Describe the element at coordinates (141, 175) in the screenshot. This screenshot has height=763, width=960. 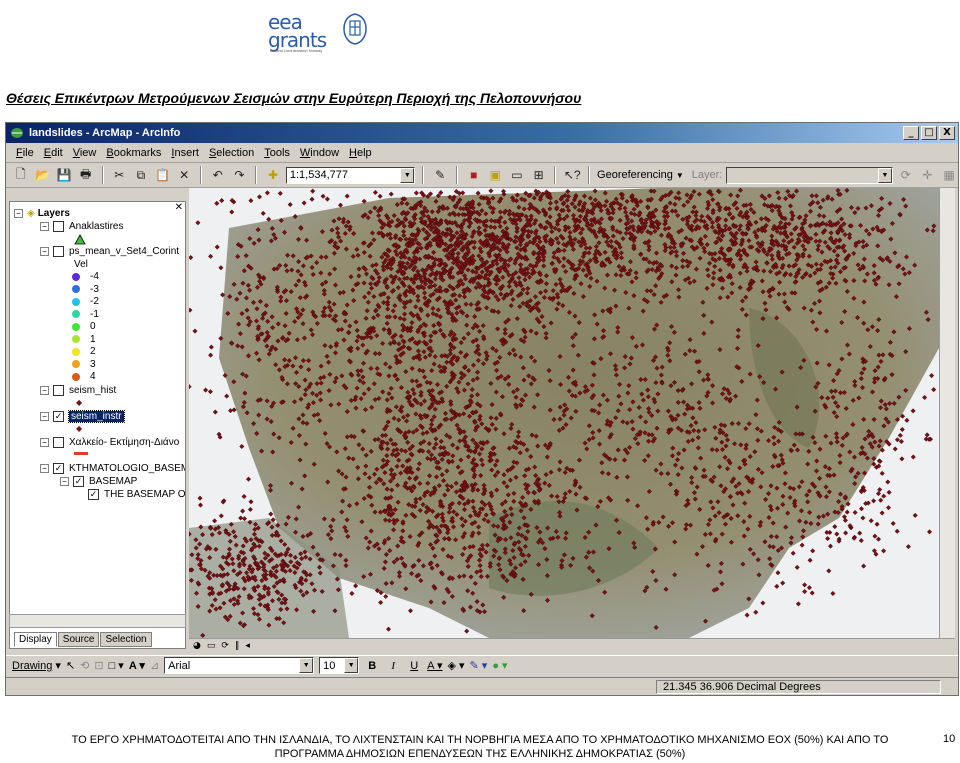
I see `copy-icon: ⧉` at that location.